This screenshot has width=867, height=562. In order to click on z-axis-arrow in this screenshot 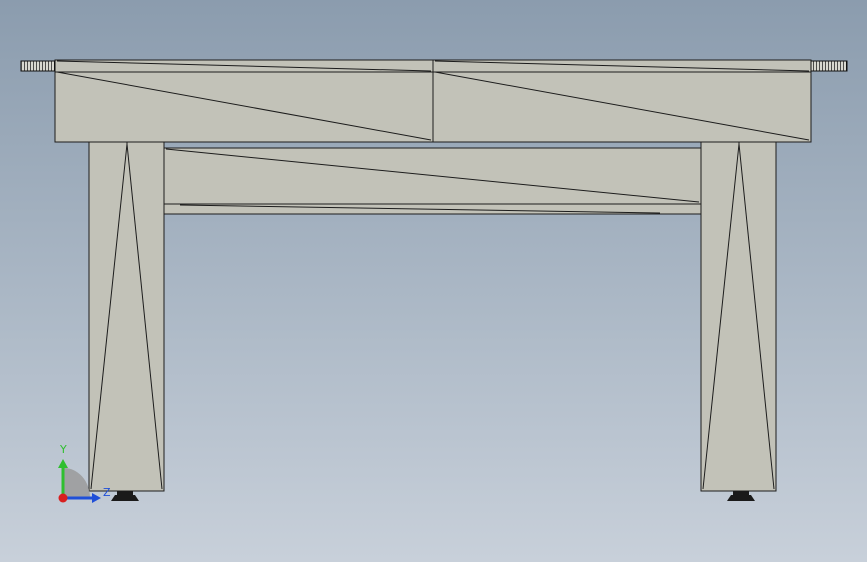, I will do `click(96, 498)`.